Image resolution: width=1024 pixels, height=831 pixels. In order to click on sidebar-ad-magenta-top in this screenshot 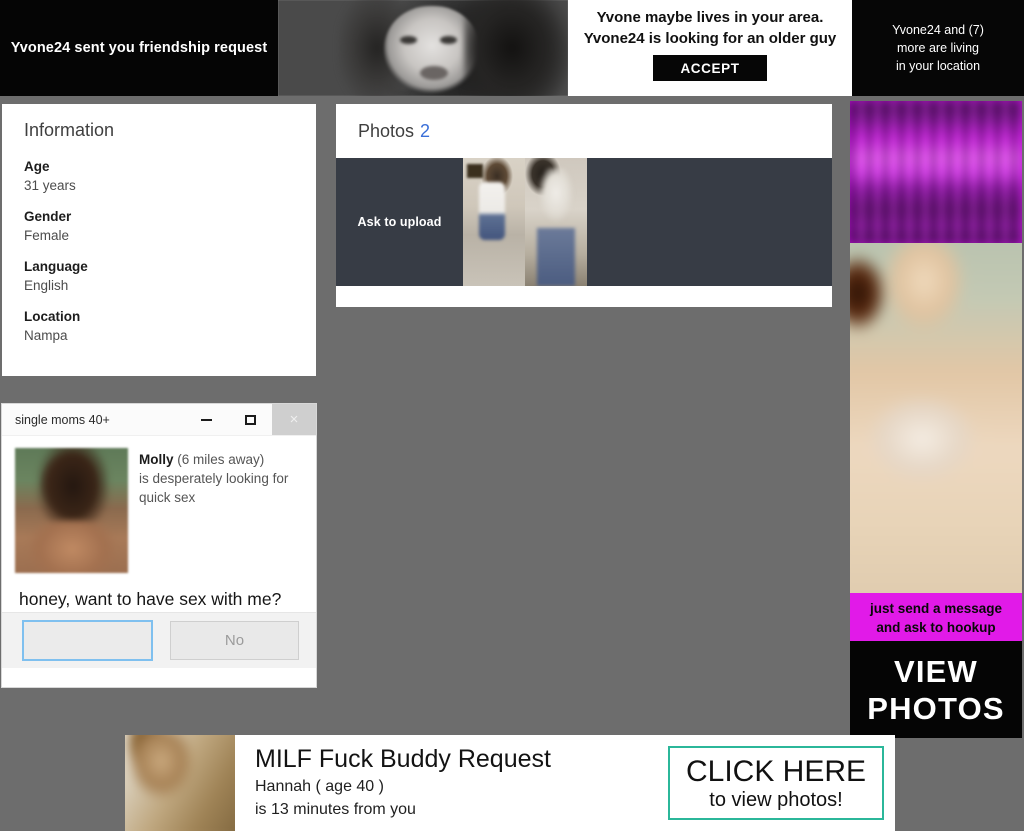, I will do `click(936, 172)`.